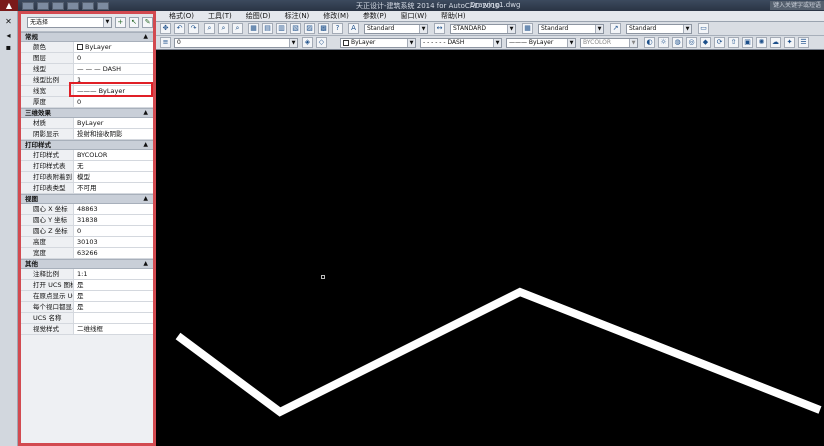 Image resolution: width=824 pixels, height=446 pixels. What do you see at coordinates (461, 43) in the screenshot?
I see `linetype-select: - - - - - - DASH ▼` at bounding box center [461, 43].